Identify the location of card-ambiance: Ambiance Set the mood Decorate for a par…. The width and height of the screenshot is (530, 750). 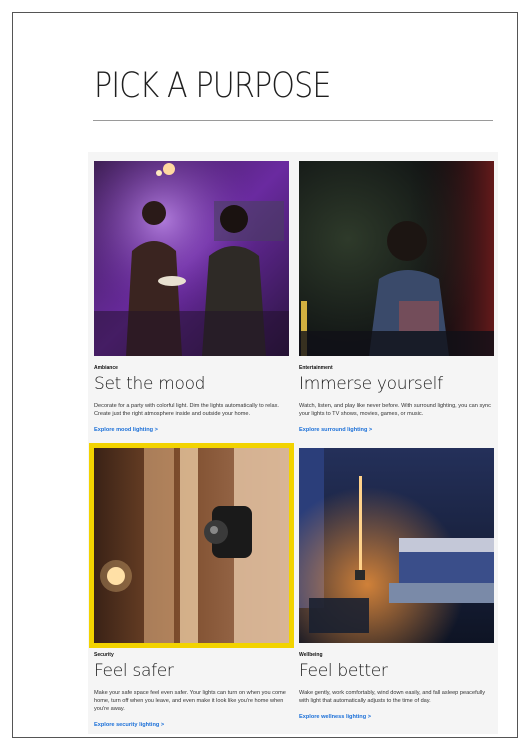
(191, 298).